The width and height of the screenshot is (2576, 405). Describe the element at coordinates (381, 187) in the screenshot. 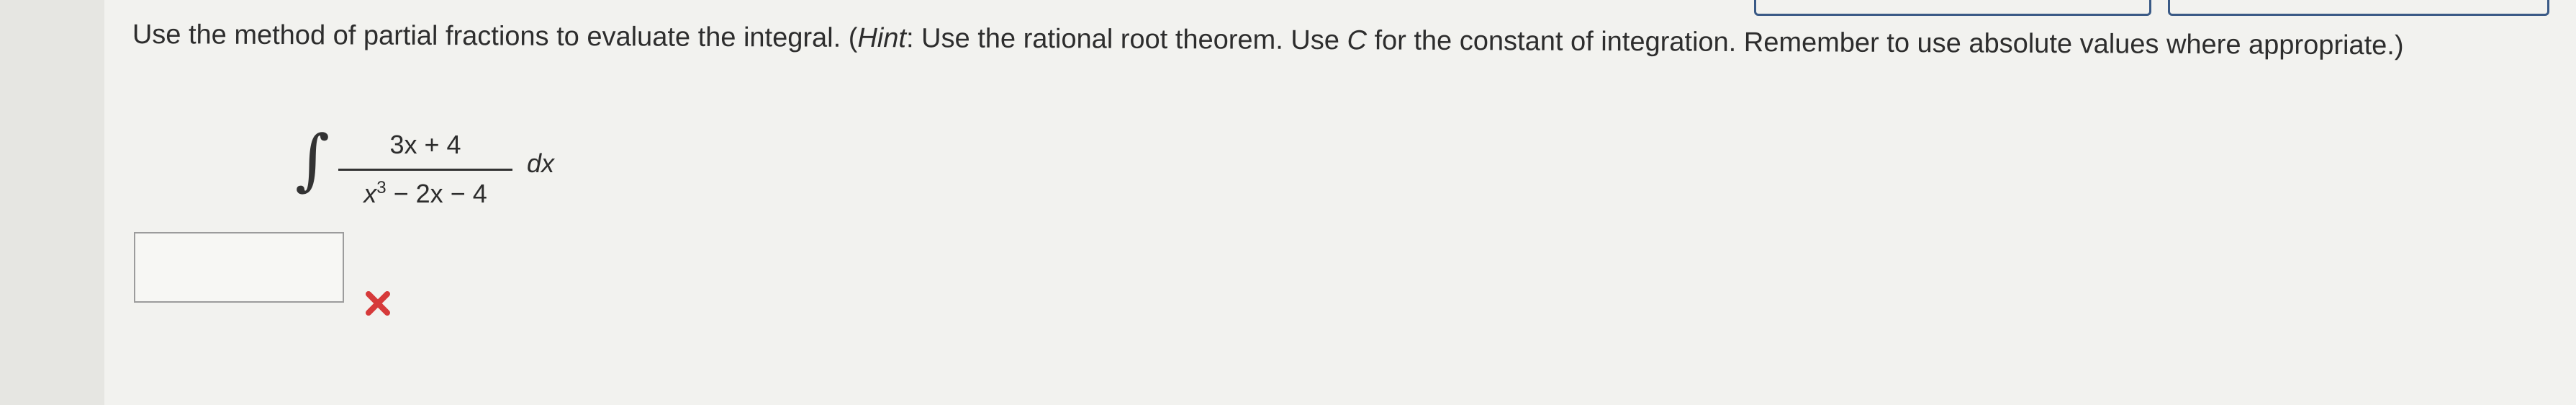

I see `denominator-exponent: 3` at that location.